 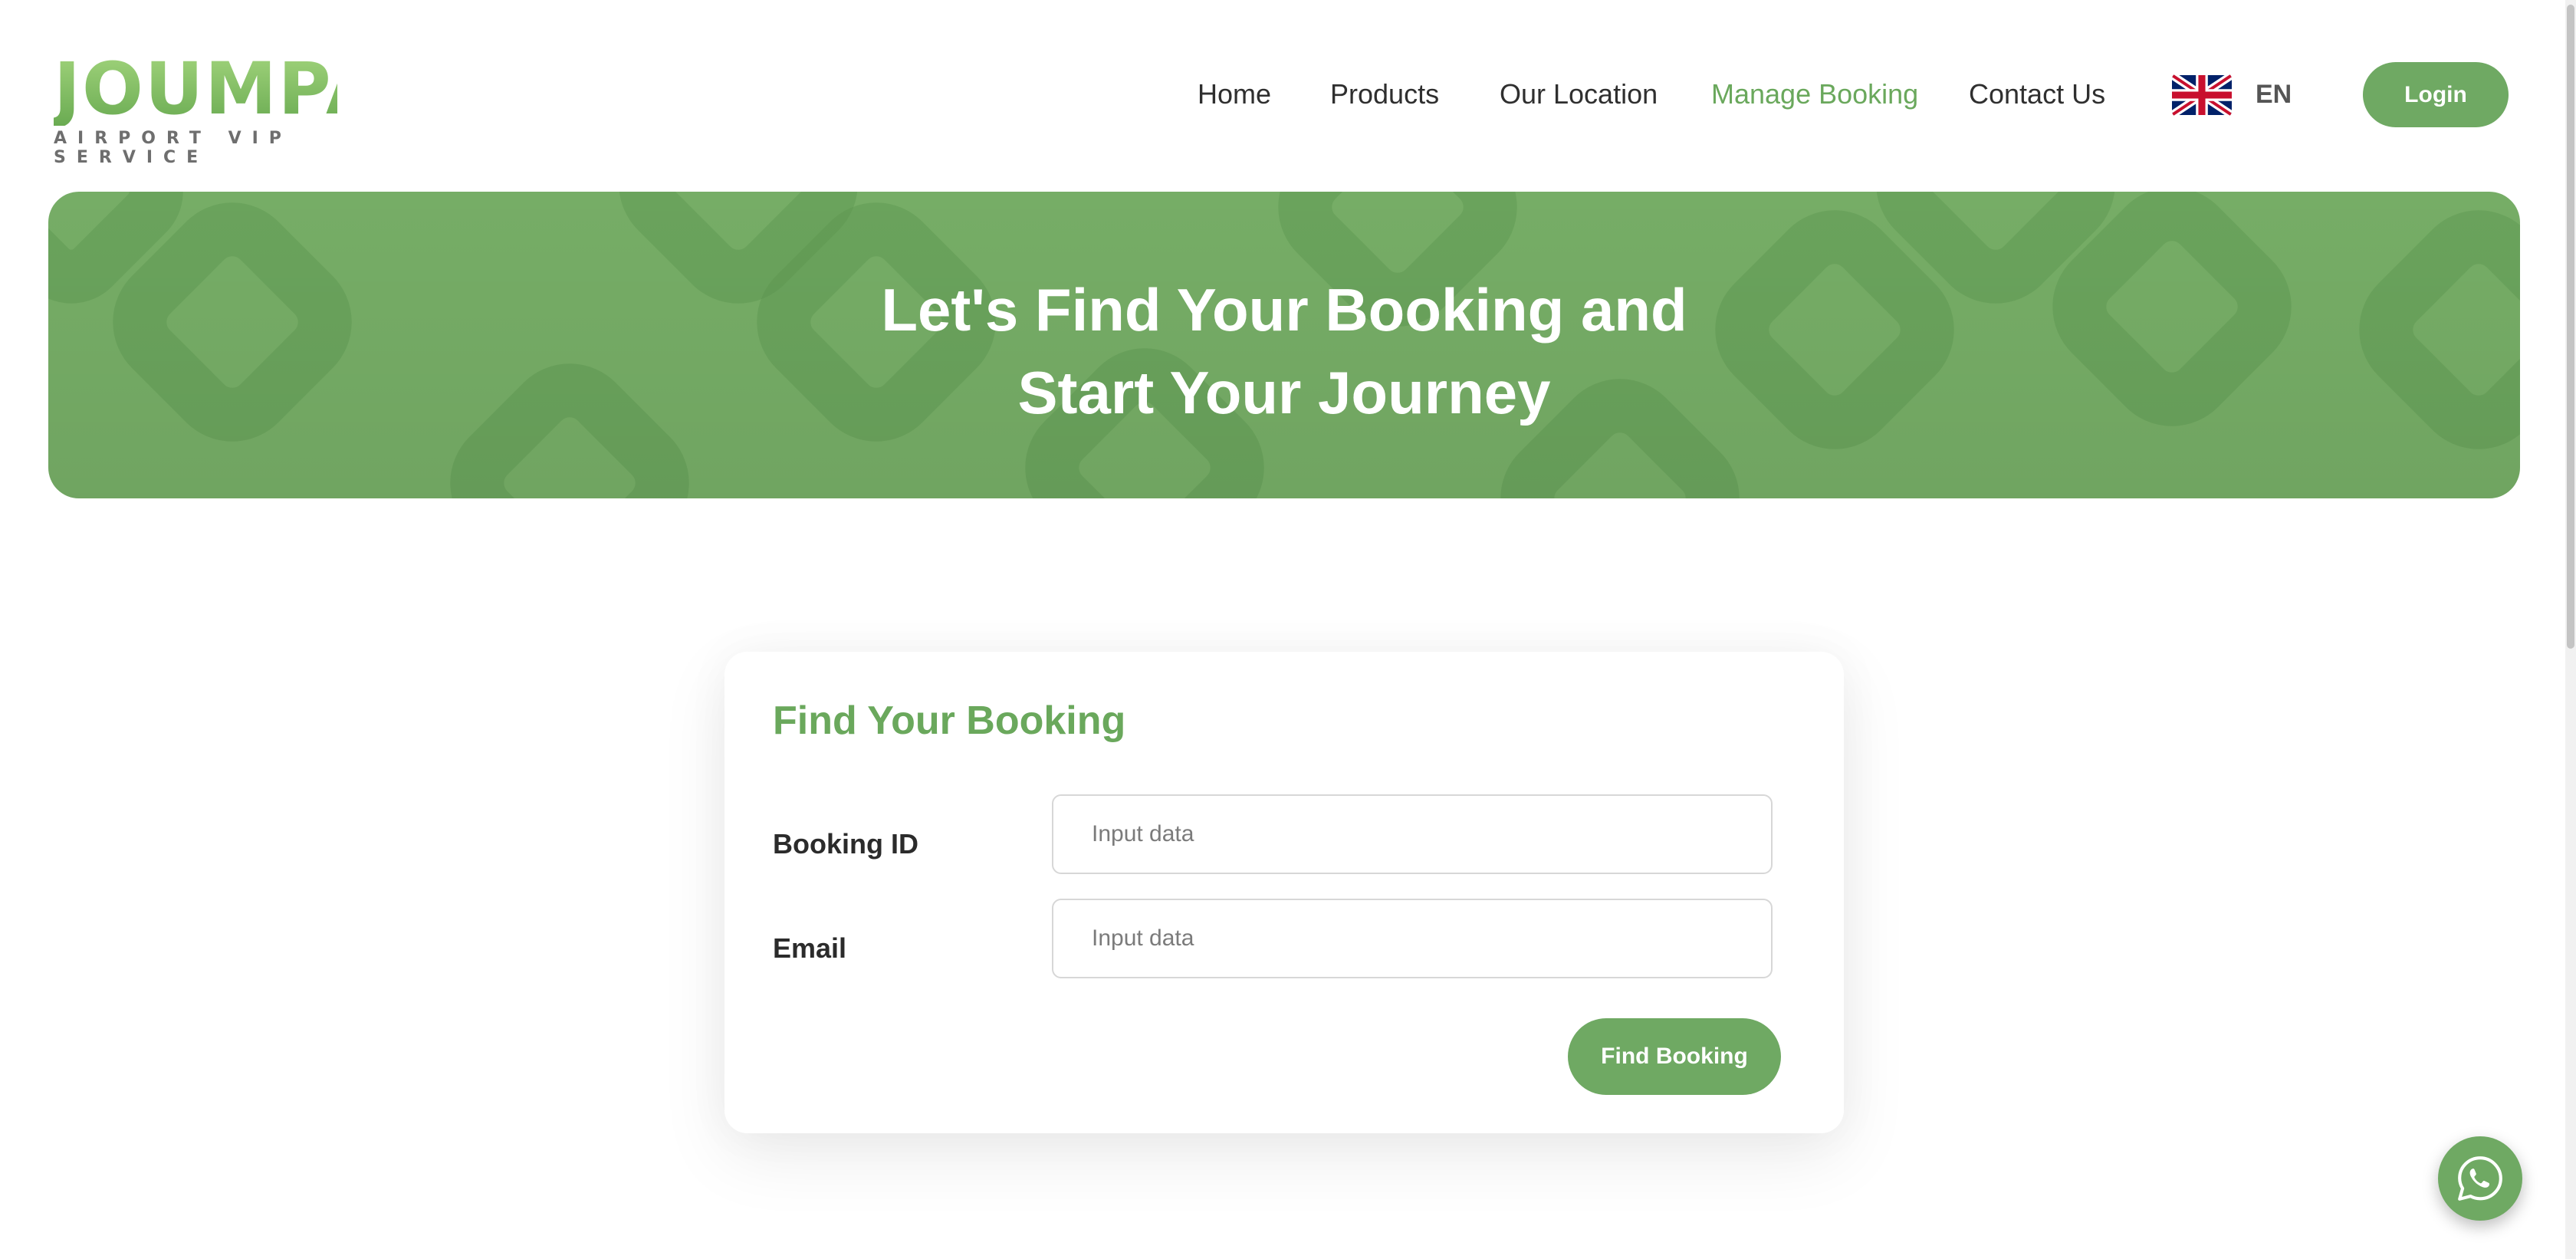 I want to click on joumpa-logo: JOUMPA AIRPORT VIP SERVICE, so click(x=219, y=108).